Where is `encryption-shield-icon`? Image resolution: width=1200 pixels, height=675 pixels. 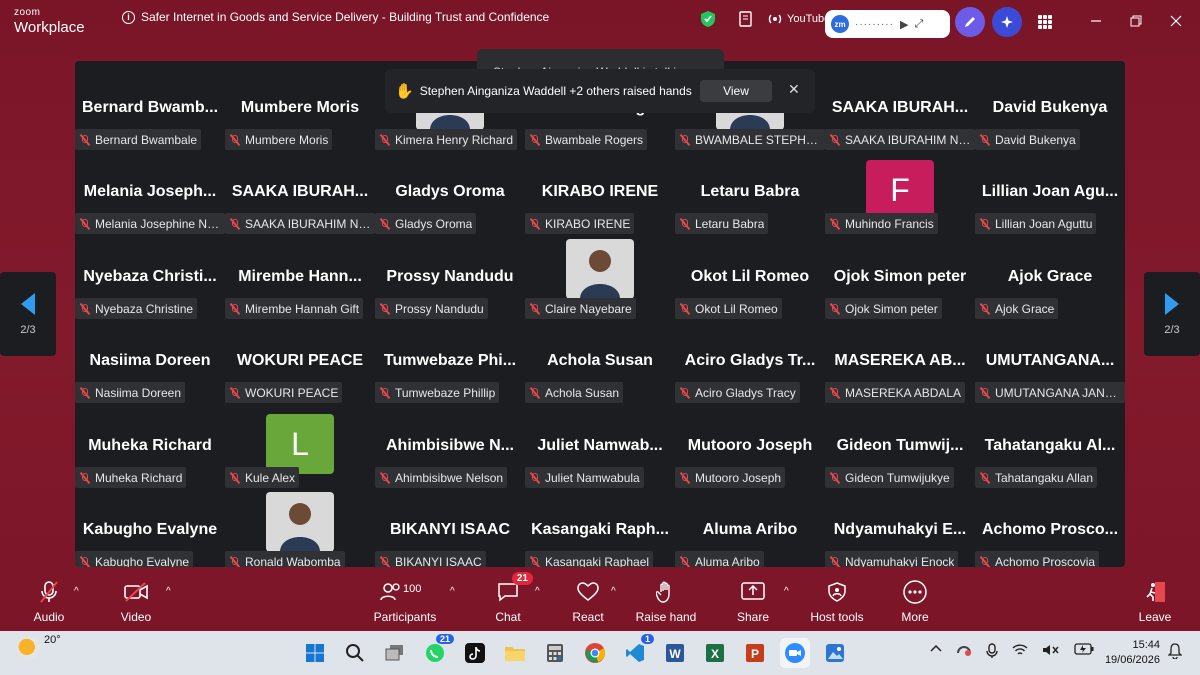 encryption-shield-icon is located at coordinates (708, 19).